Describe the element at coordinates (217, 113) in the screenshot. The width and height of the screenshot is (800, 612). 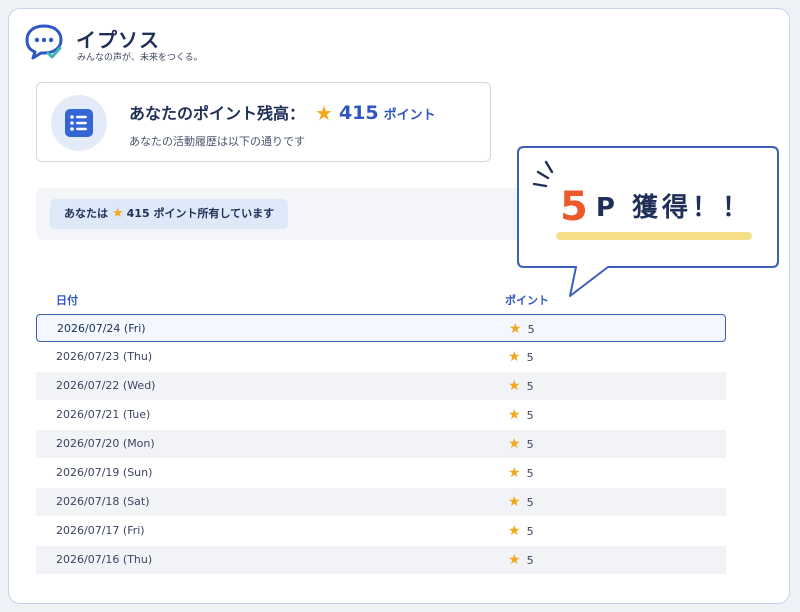
I see `balance-heading-label: あなたのポイント残高：` at that location.